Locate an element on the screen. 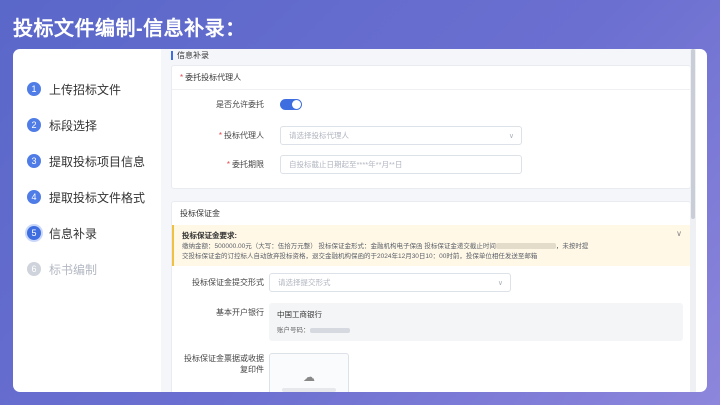 The image size is (720, 405). step-number: 4 is located at coordinates (34, 197).